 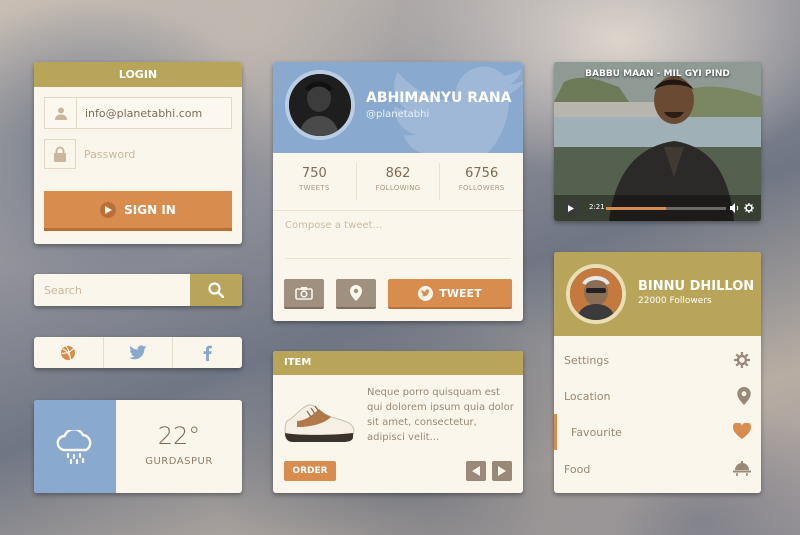 What do you see at coordinates (596, 432) in the screenshot?
I see `menu-item-label: Favourite` at bounding box center [596, 432].